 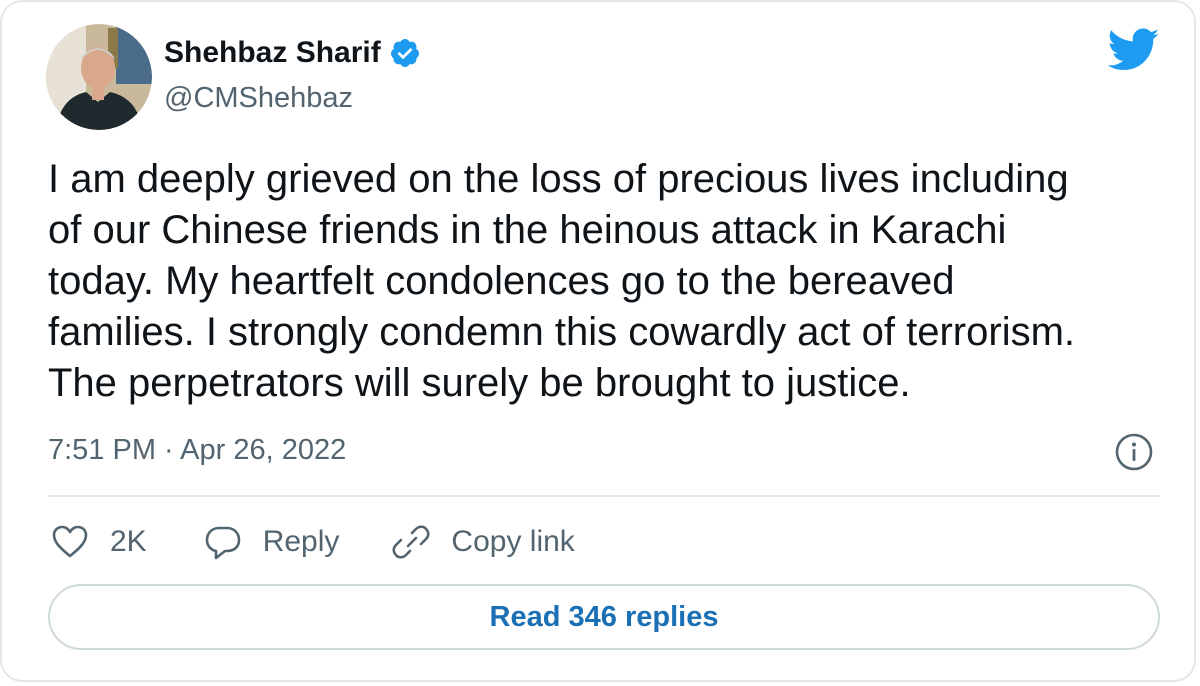 I want to click on tweet-timestamp: 7:51 PM · Apr 26, 2022, so click(x=197, y=450).